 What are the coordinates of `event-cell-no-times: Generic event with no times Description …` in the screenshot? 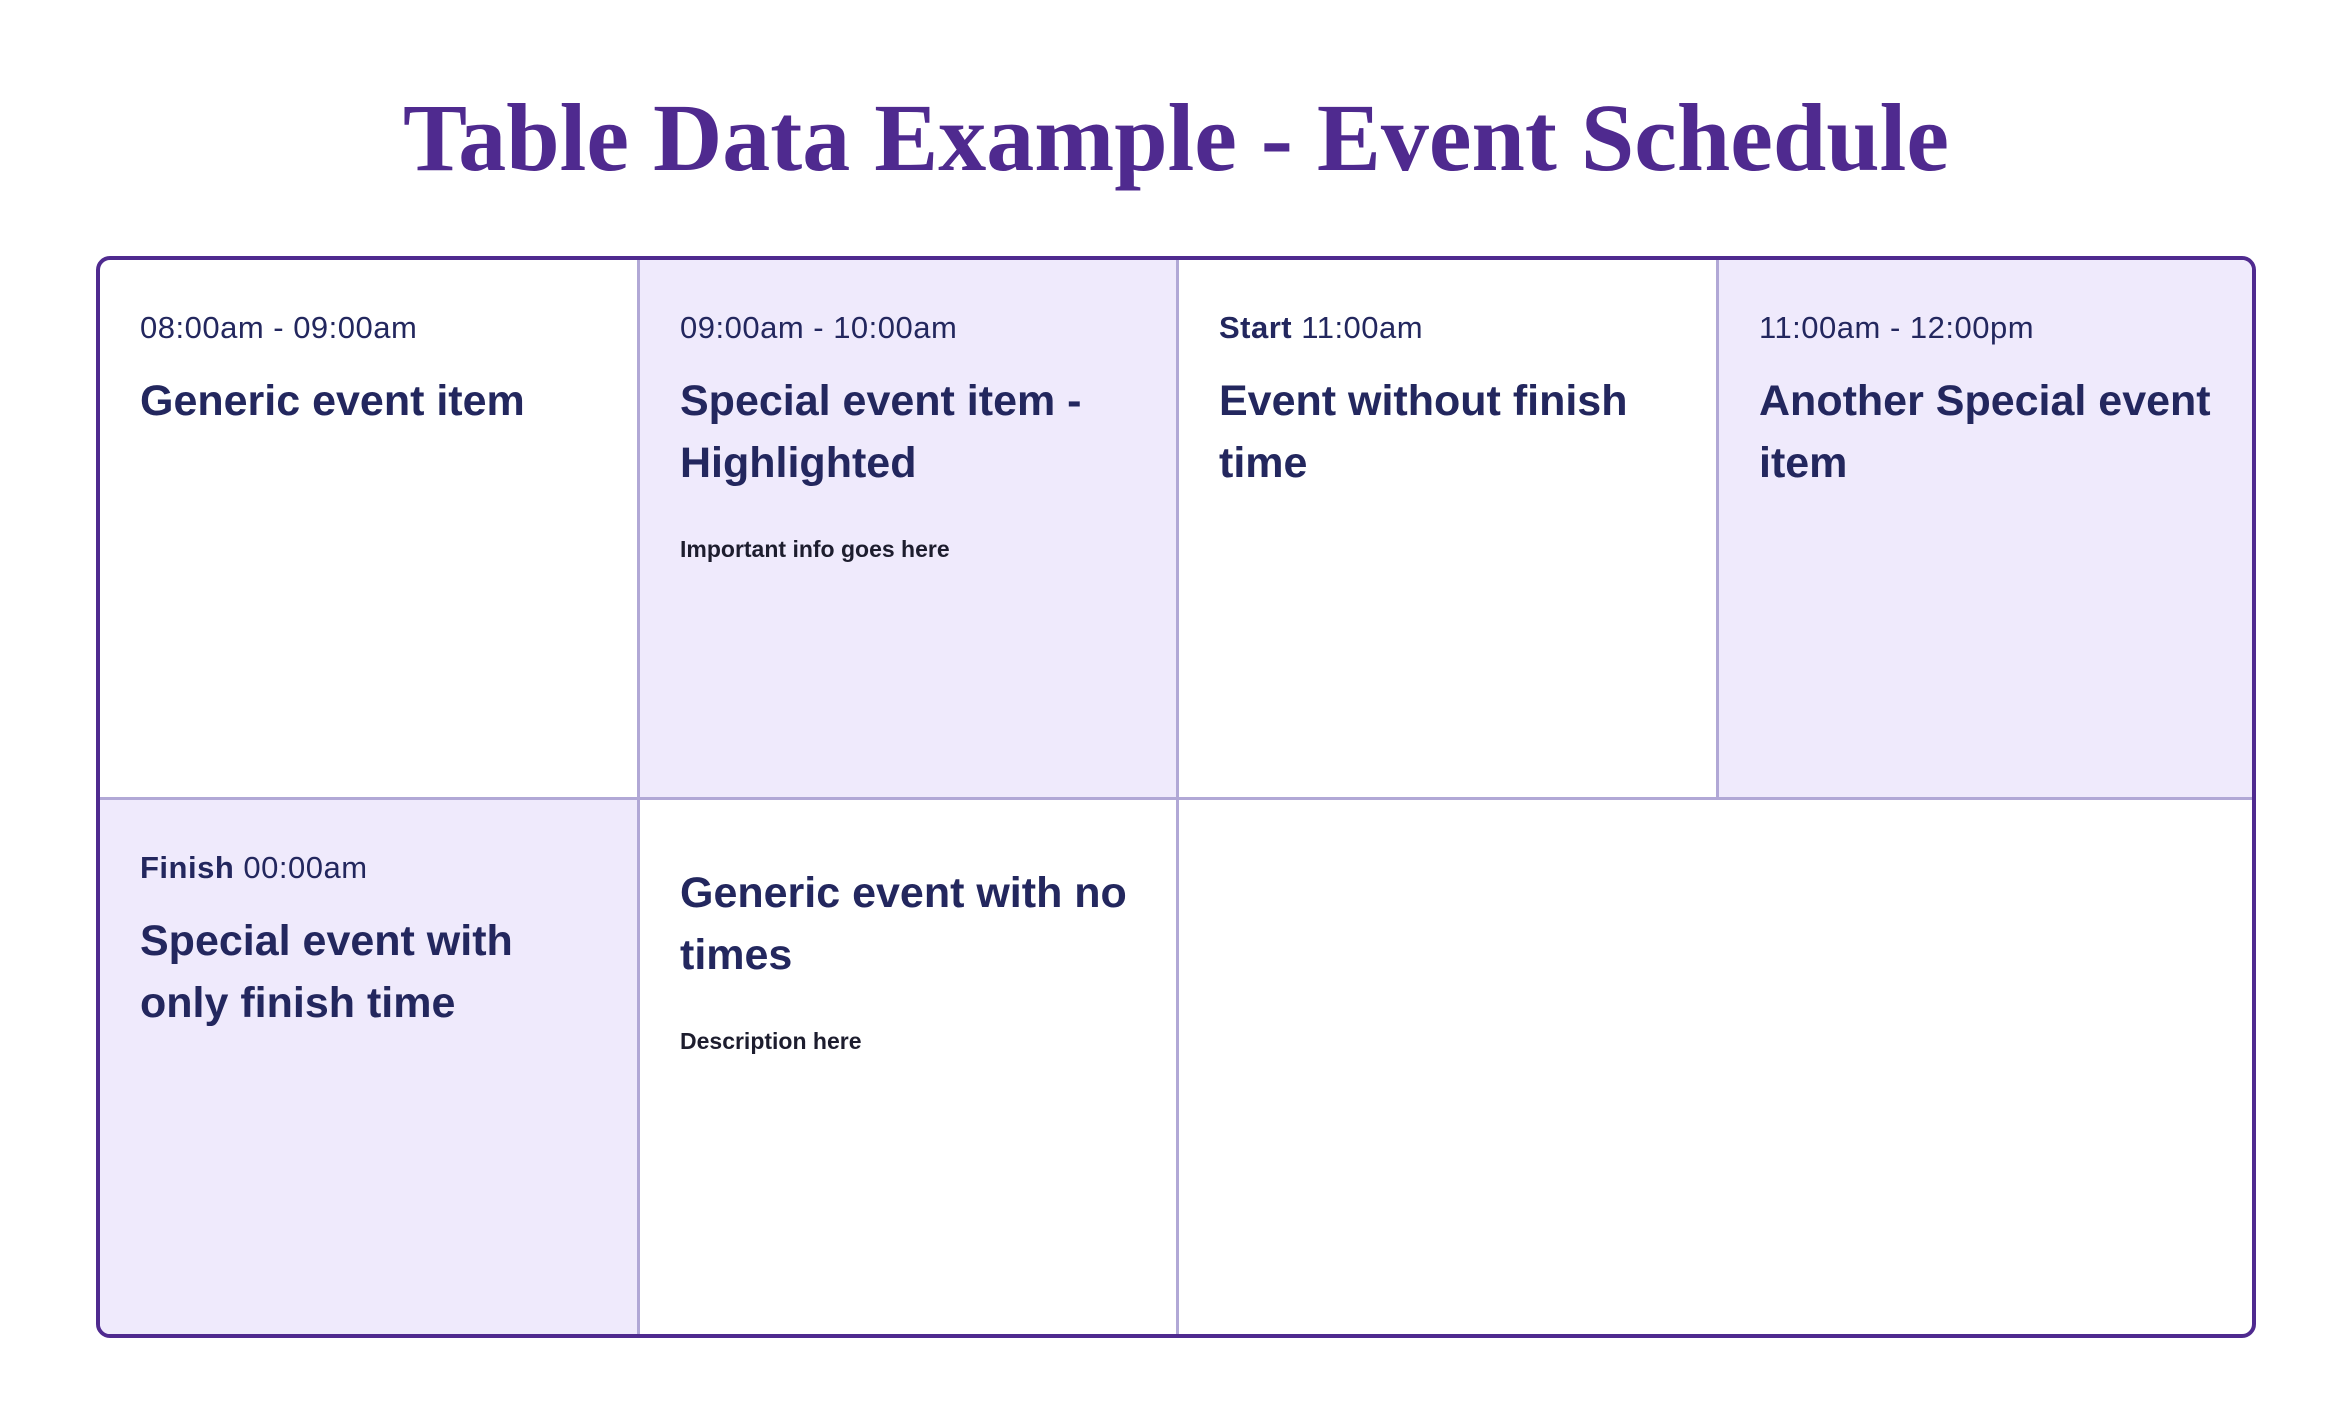 It's located at (908, 1067).